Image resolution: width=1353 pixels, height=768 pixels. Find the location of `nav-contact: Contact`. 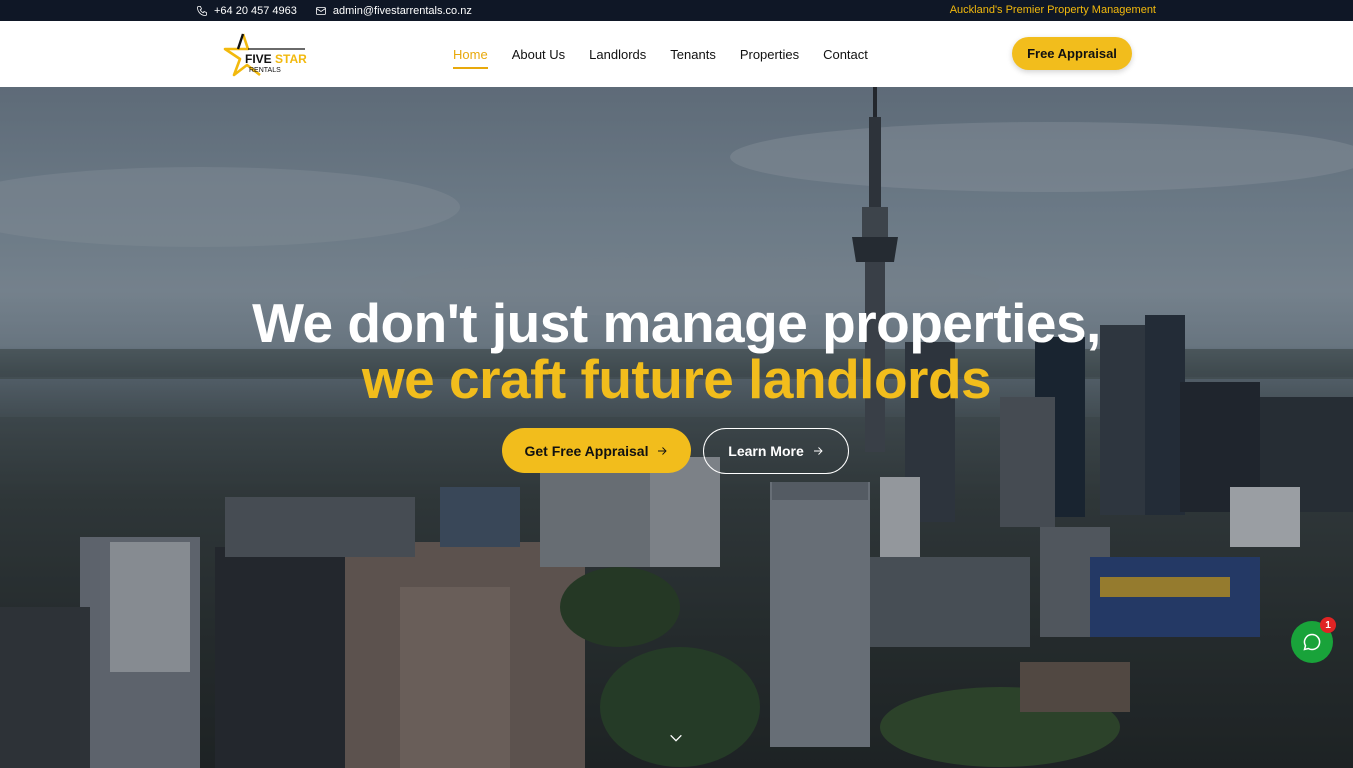

nav-contact: Contact is located at coordinates (845, 54).